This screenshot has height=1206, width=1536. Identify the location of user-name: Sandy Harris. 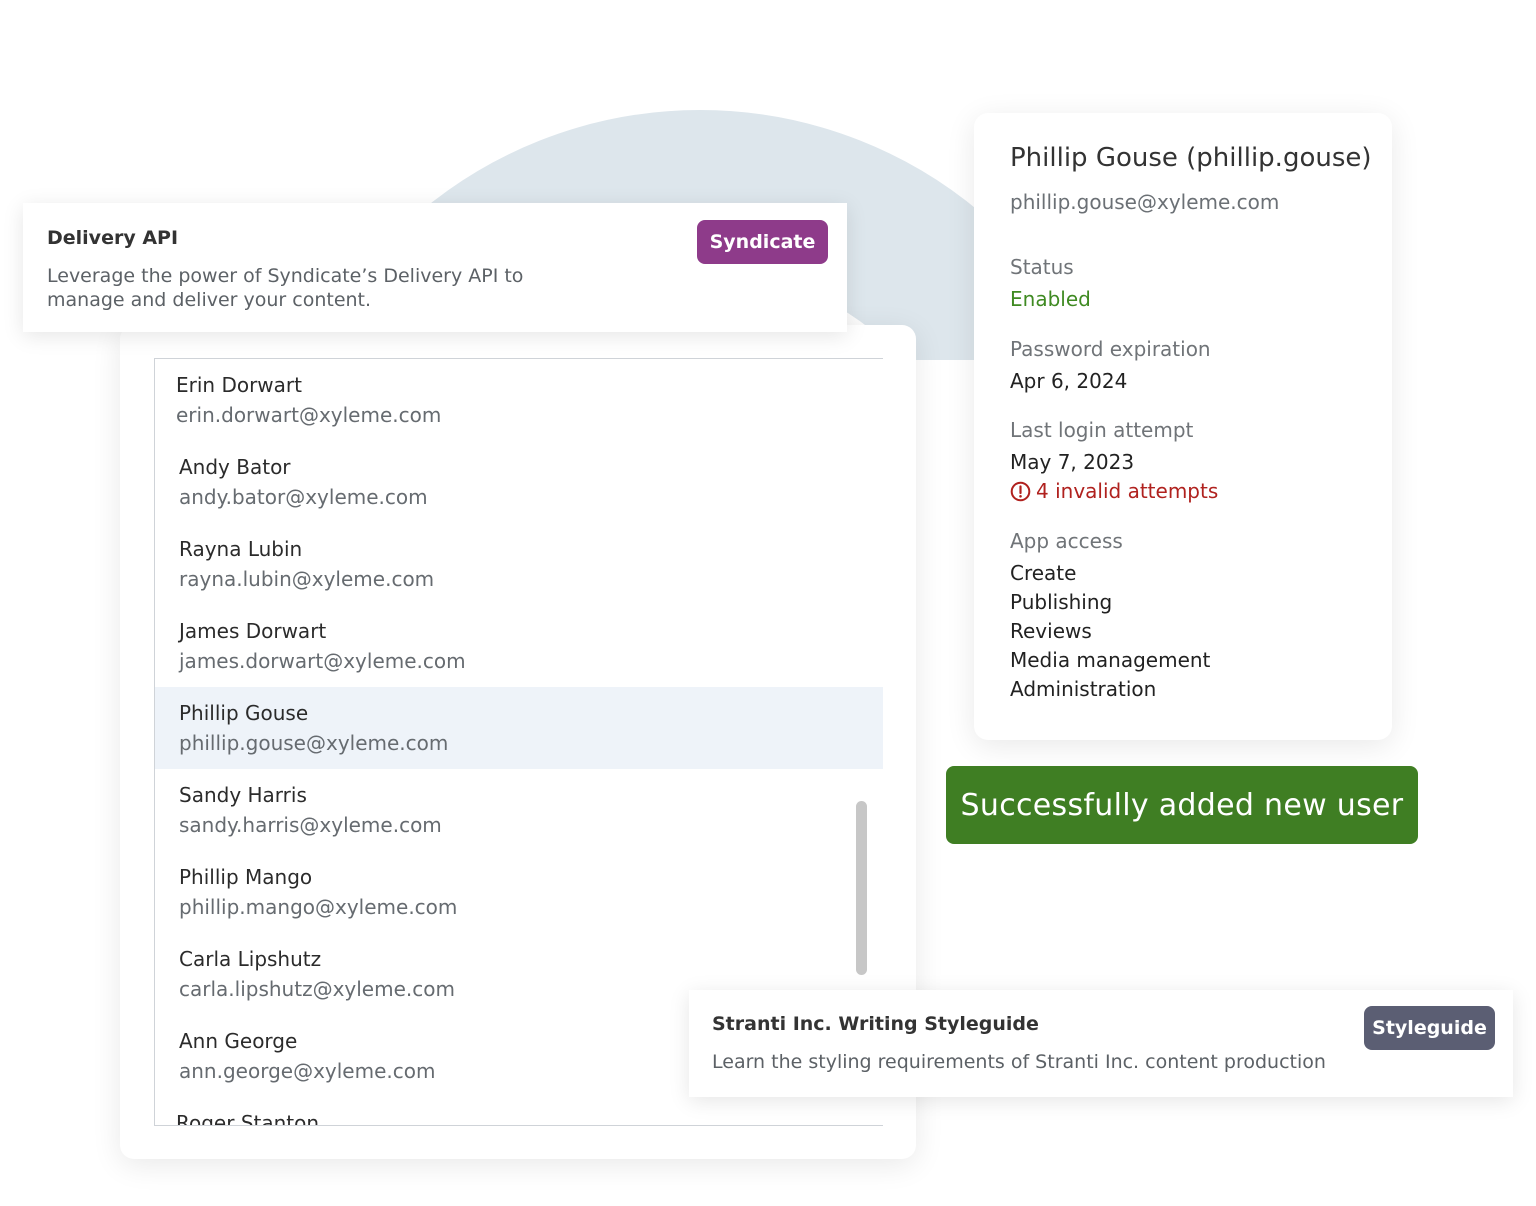
(243, 795).